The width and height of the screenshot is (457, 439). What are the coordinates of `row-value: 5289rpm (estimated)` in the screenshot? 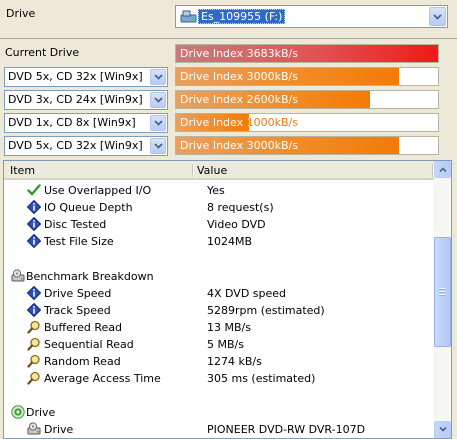 It's located at (266, 310).